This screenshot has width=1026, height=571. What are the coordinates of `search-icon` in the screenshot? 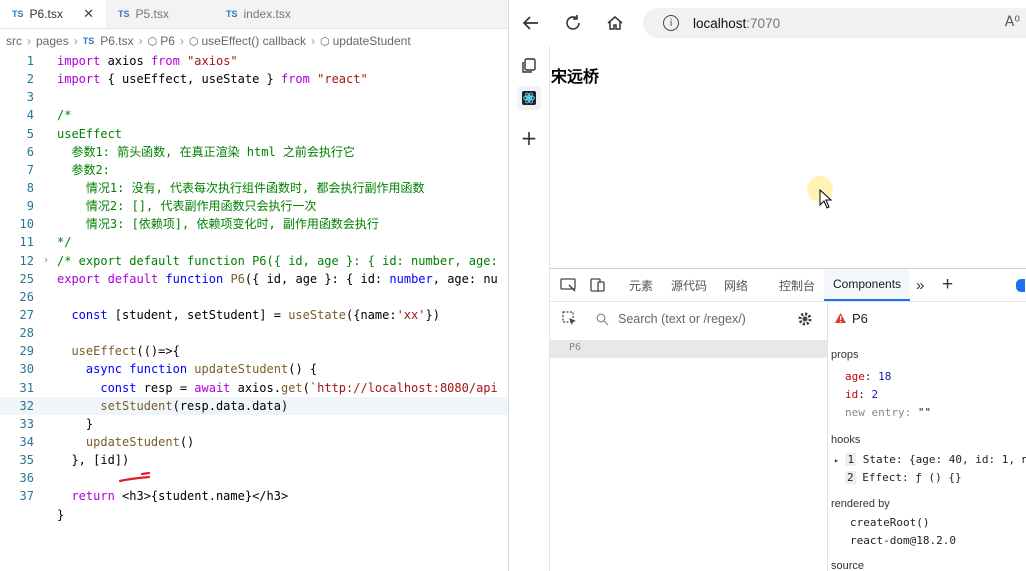 It's located at (602, 319).